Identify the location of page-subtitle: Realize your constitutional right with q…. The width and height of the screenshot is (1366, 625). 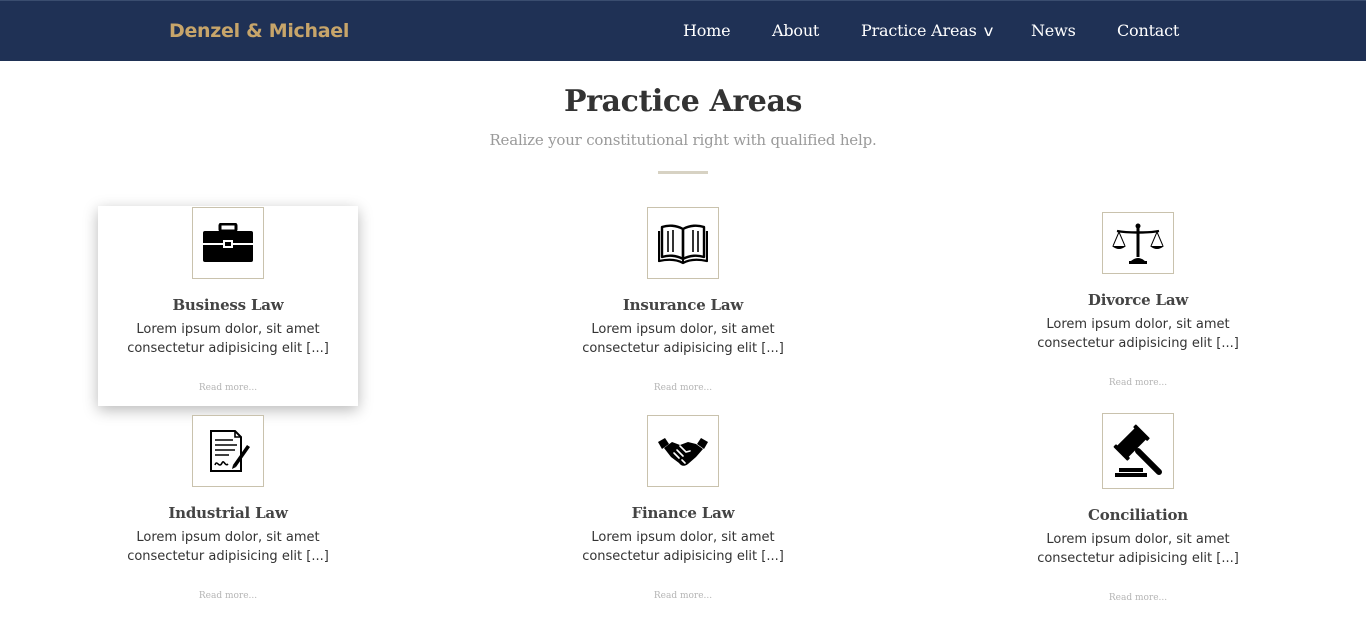
(683, 140).